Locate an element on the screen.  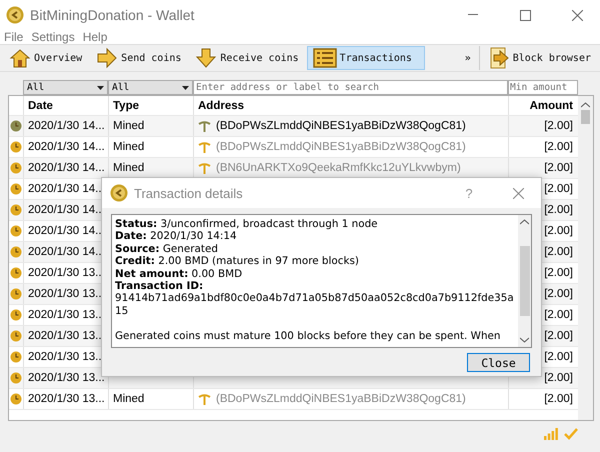
toolbar-tab: Transactions is located at coordinates (365, 58).